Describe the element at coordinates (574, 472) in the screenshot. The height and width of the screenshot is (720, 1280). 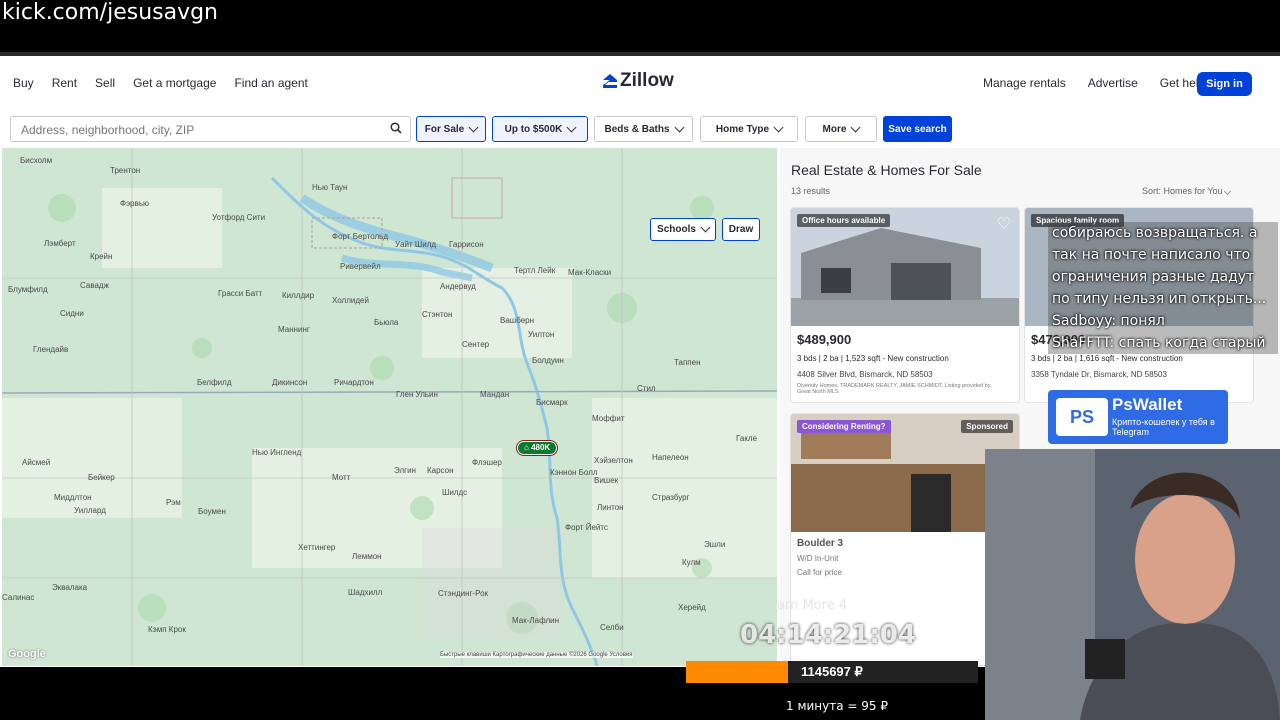
I see `map-label: Кэннон Болл` at that location.